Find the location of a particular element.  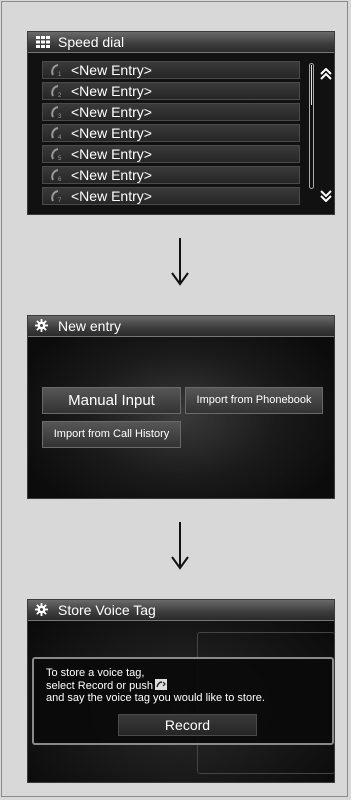

phone-icon: 2 is located at coordinates (56, 91).